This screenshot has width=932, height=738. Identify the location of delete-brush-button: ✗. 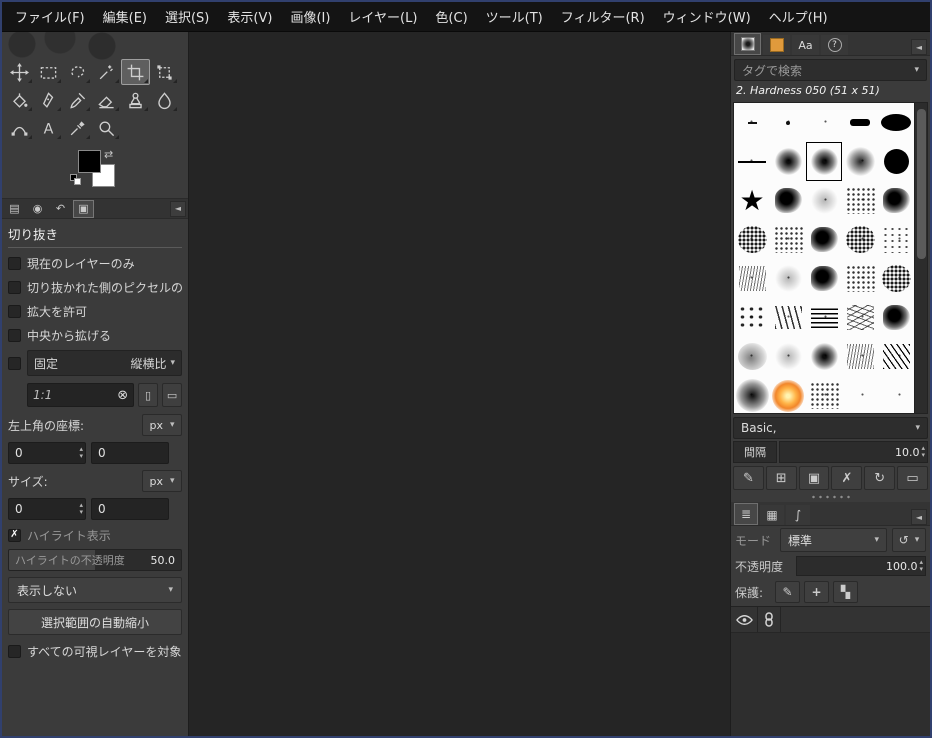
(847, 478).